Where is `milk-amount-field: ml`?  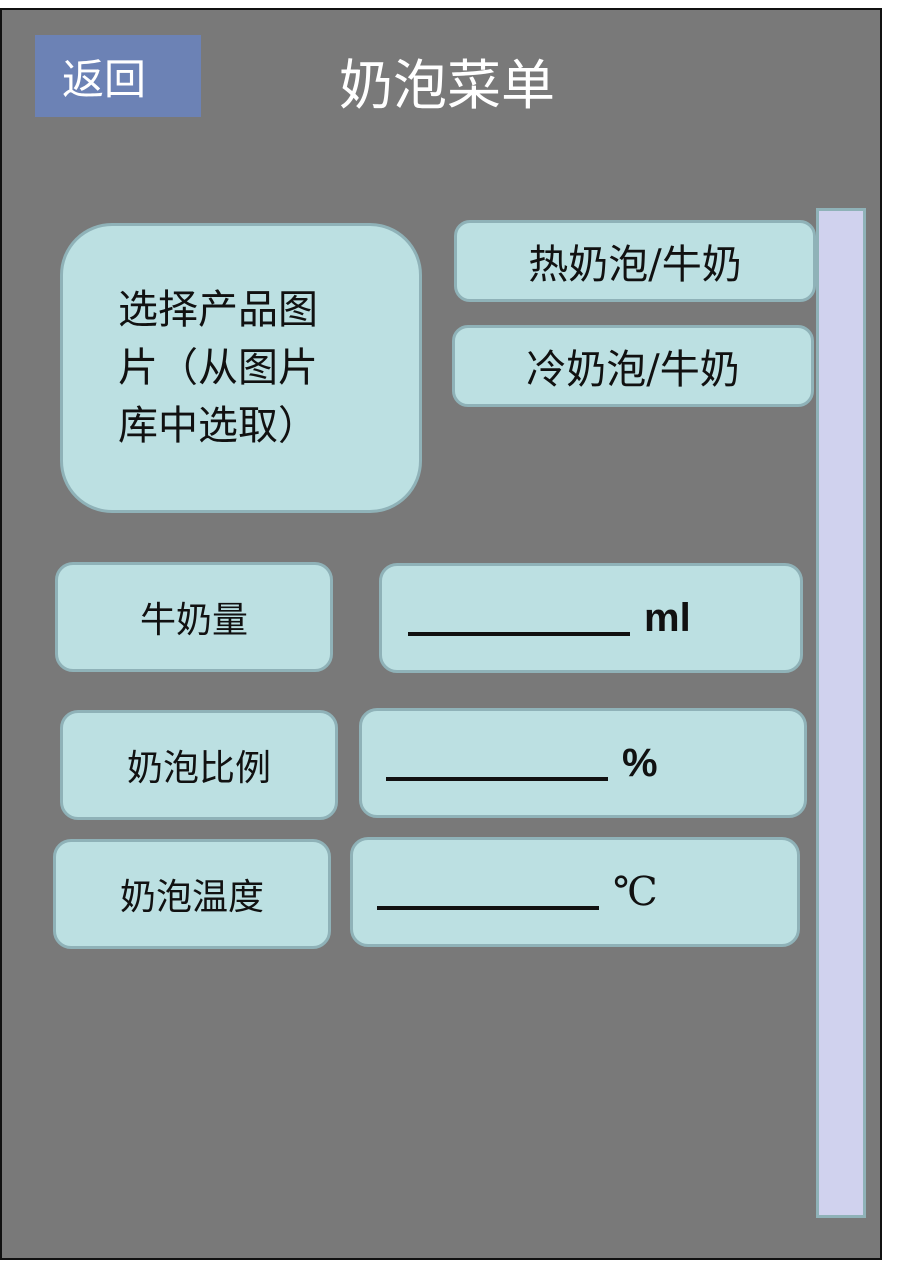
milk-amount-field: ml is located at coordinates (591, 618).